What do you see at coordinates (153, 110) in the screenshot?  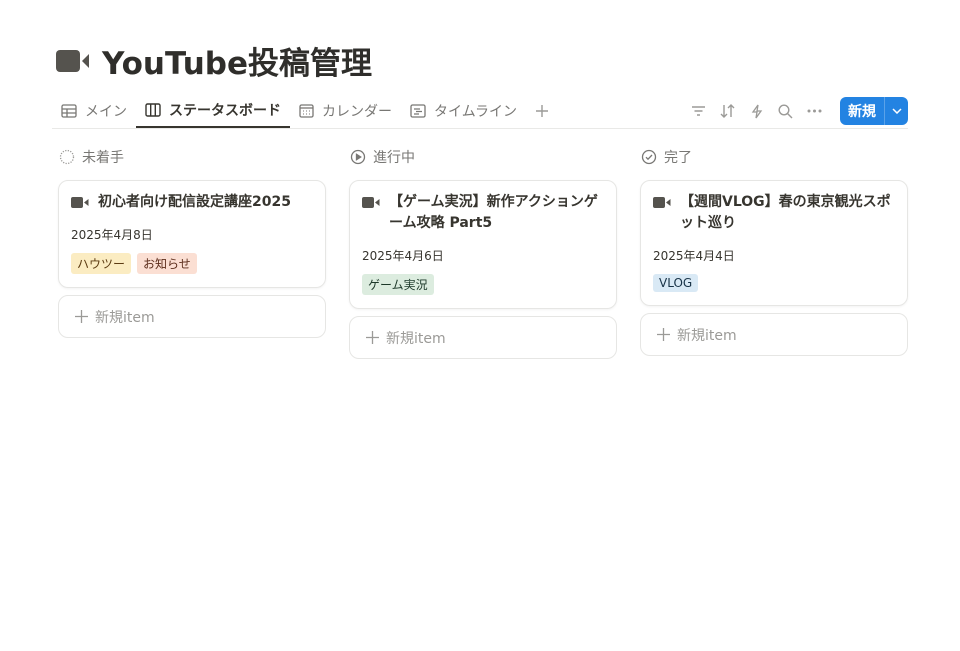 I see `board-icon` at bounding box center [153, 110].